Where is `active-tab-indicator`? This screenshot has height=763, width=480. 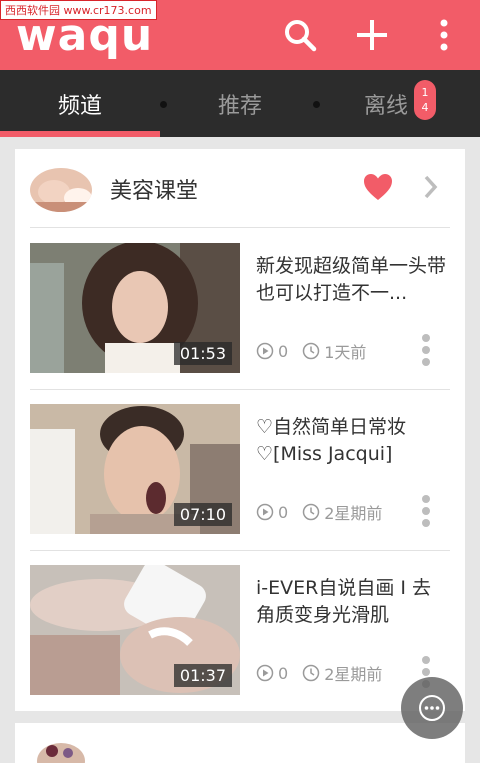
active-tab-indicator is located at coordinates (80, 134).